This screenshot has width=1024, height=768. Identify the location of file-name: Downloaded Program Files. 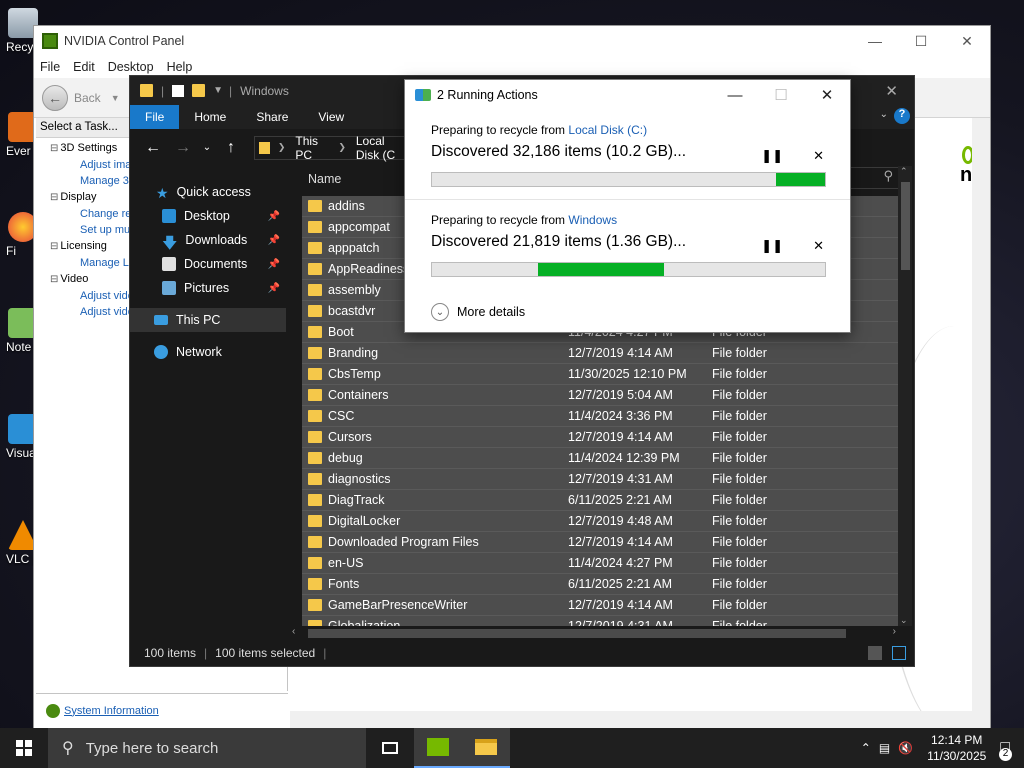
(403, 542).